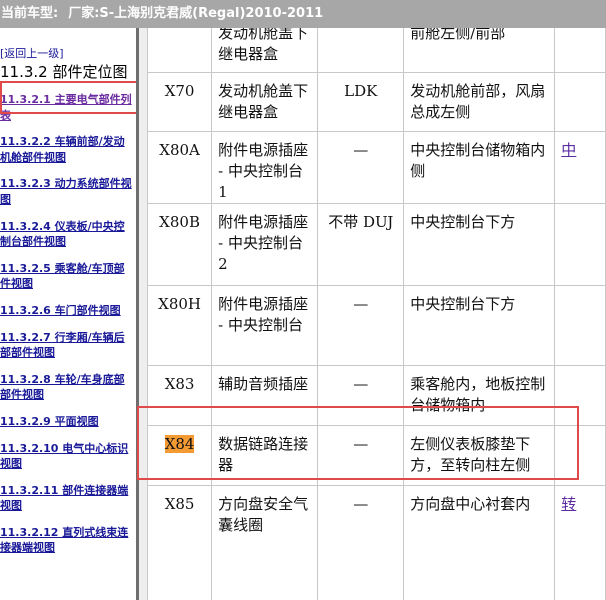 This screenshot has height=600, width=606. What do you see at coordinates (68, 540) in the screenshot?
I see `sidebar-link-inline-harness-connector-end: 11.3.2.12 直列式线束连接器端视图` at bounding box center [68, 540].